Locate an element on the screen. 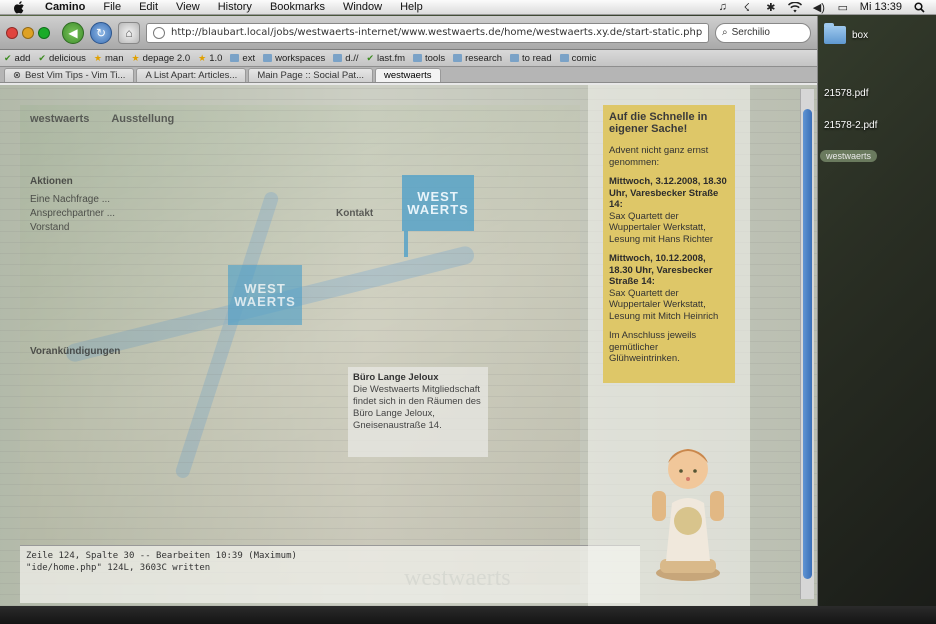 This screenshot has width=936, height=624. minimize-window-button is located at coordinates (28, 32).